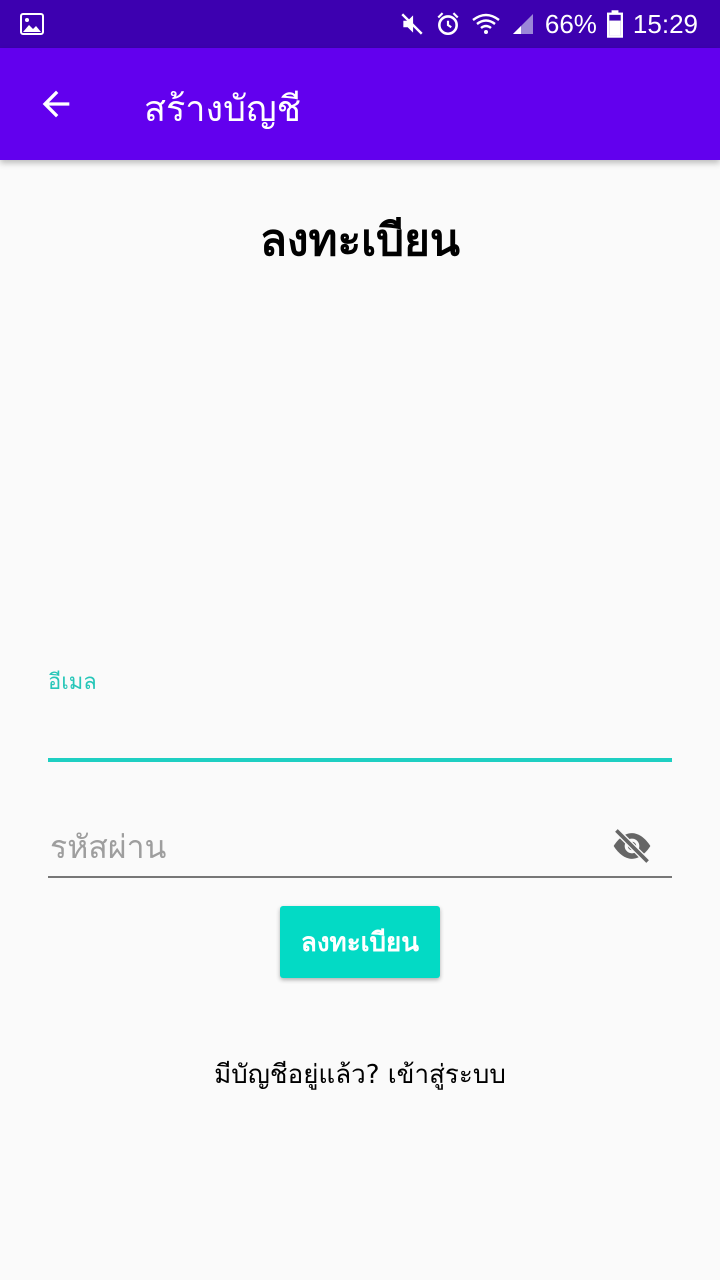 This screenshot has width=720, height=1280. Describe the element at coordinates (56, 104) in the screenshot. I see `arrow-back-icon` at that location.